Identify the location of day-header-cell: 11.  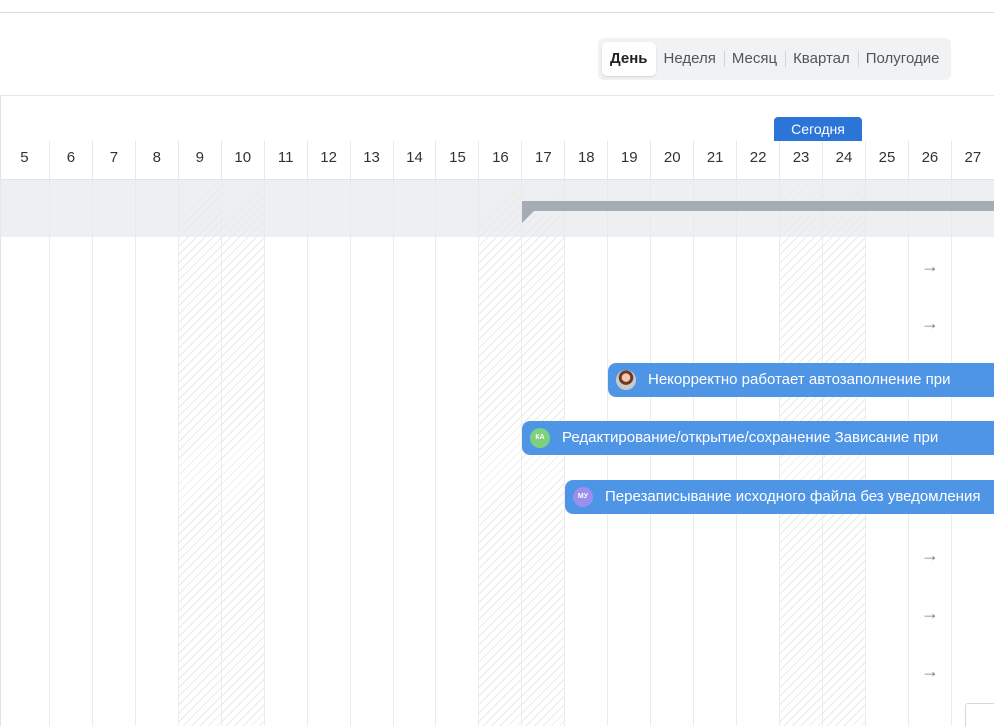
(286, 160).